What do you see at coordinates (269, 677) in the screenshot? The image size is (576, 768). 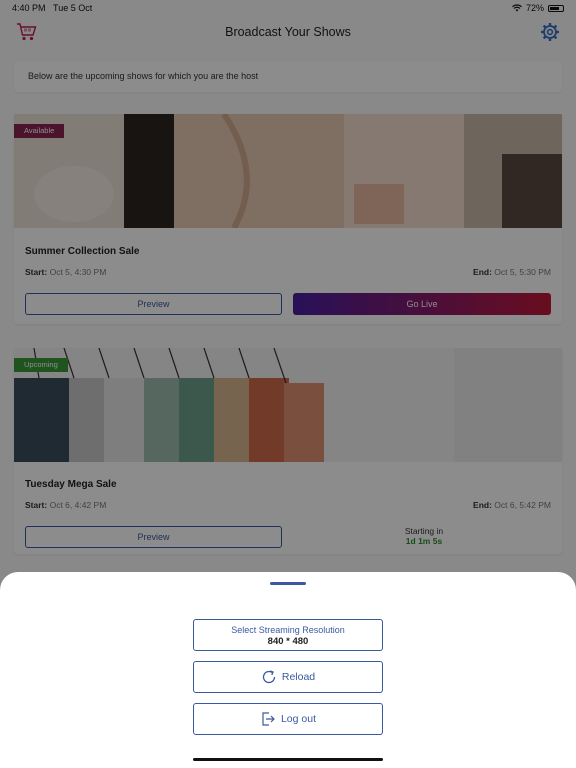 I see `reload-icon` at bounding box center [269, 677].